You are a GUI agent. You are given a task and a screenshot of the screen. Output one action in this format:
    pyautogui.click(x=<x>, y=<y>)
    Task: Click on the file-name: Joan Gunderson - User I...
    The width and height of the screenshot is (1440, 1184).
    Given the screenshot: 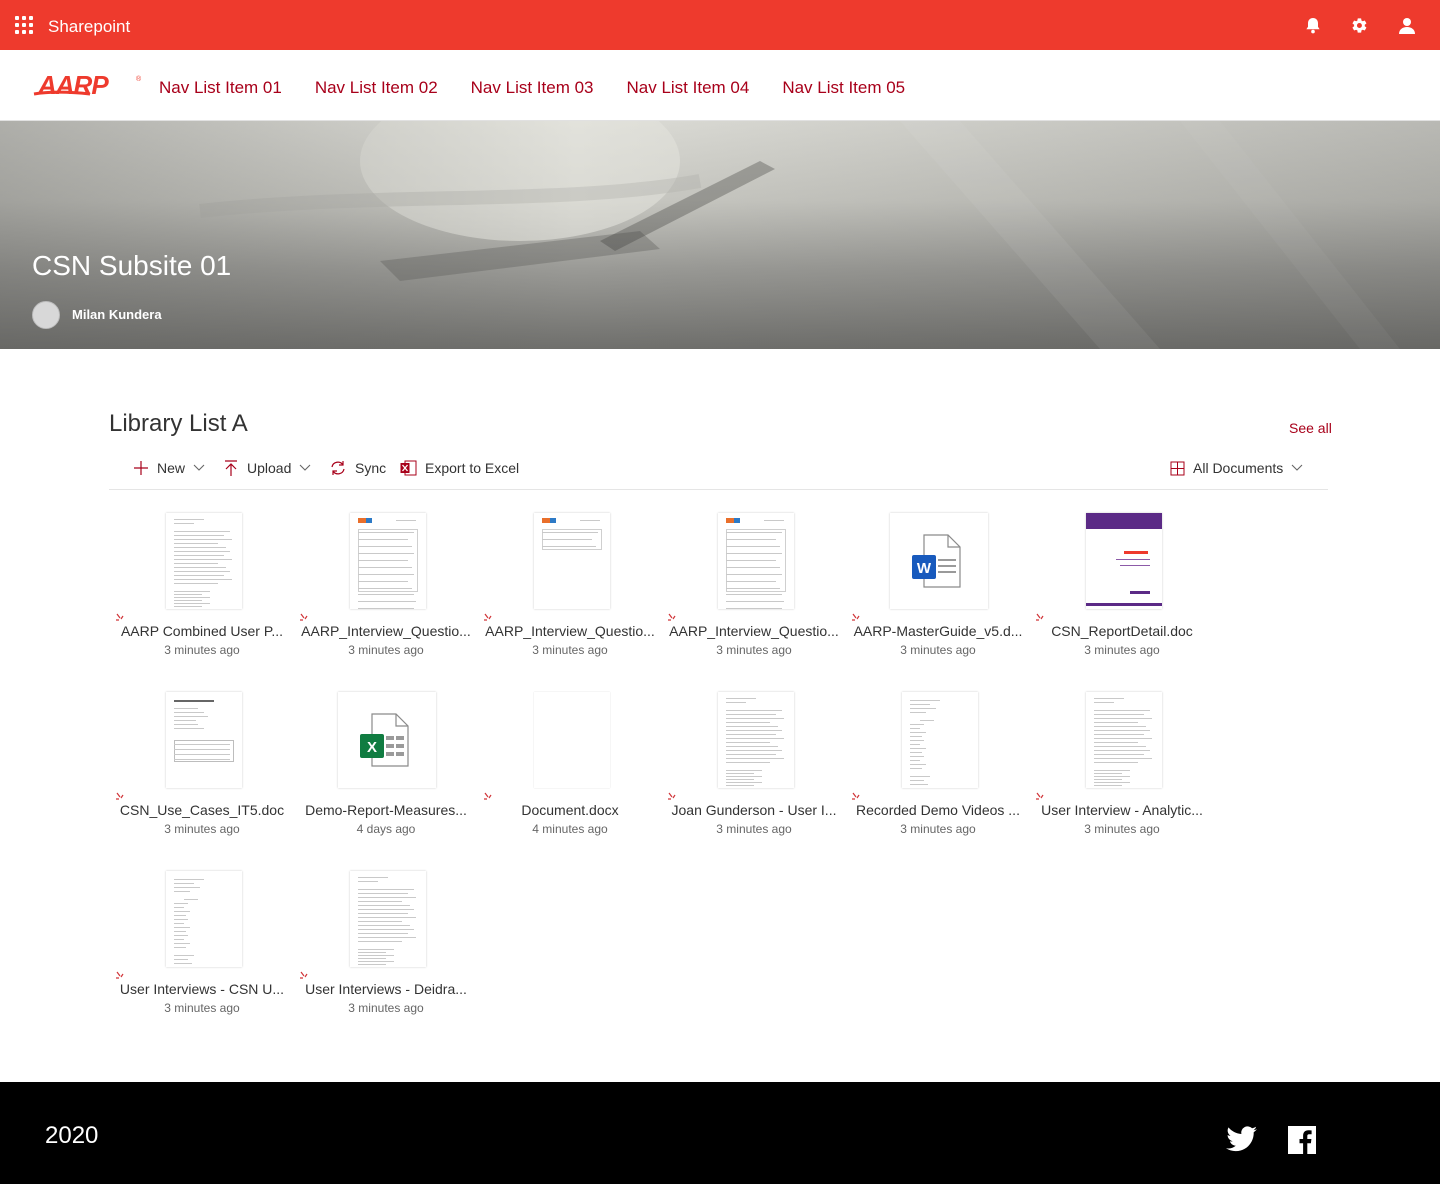 What is the action you would take?
    pyautogui.click(x=754, y=810)
    